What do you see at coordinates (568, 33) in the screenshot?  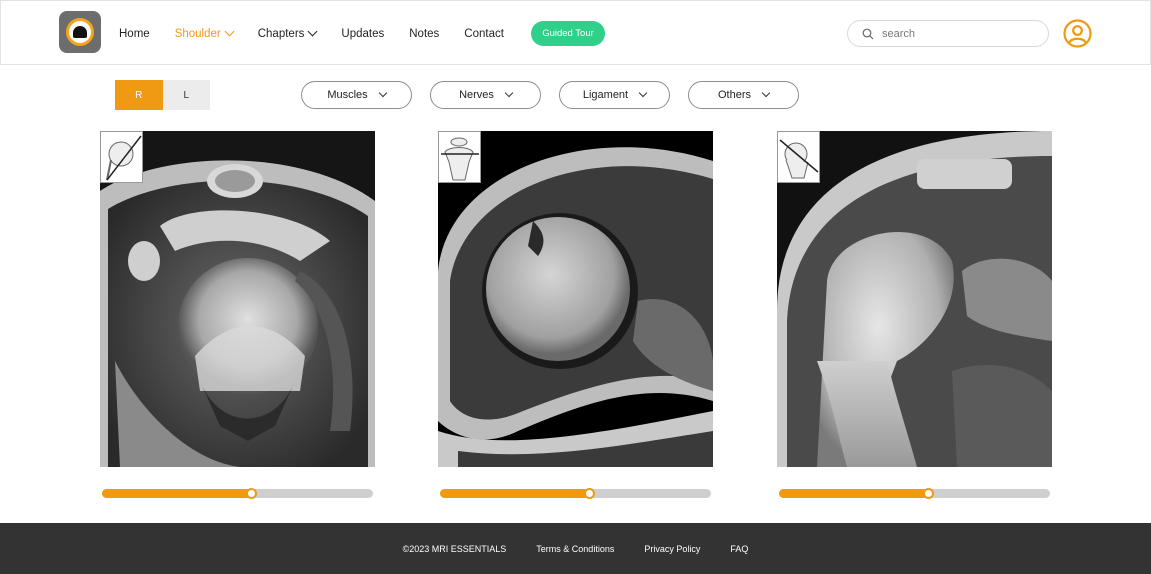 I see `guided-tour-button: Guided Tour` at bounding box center [568, 33].